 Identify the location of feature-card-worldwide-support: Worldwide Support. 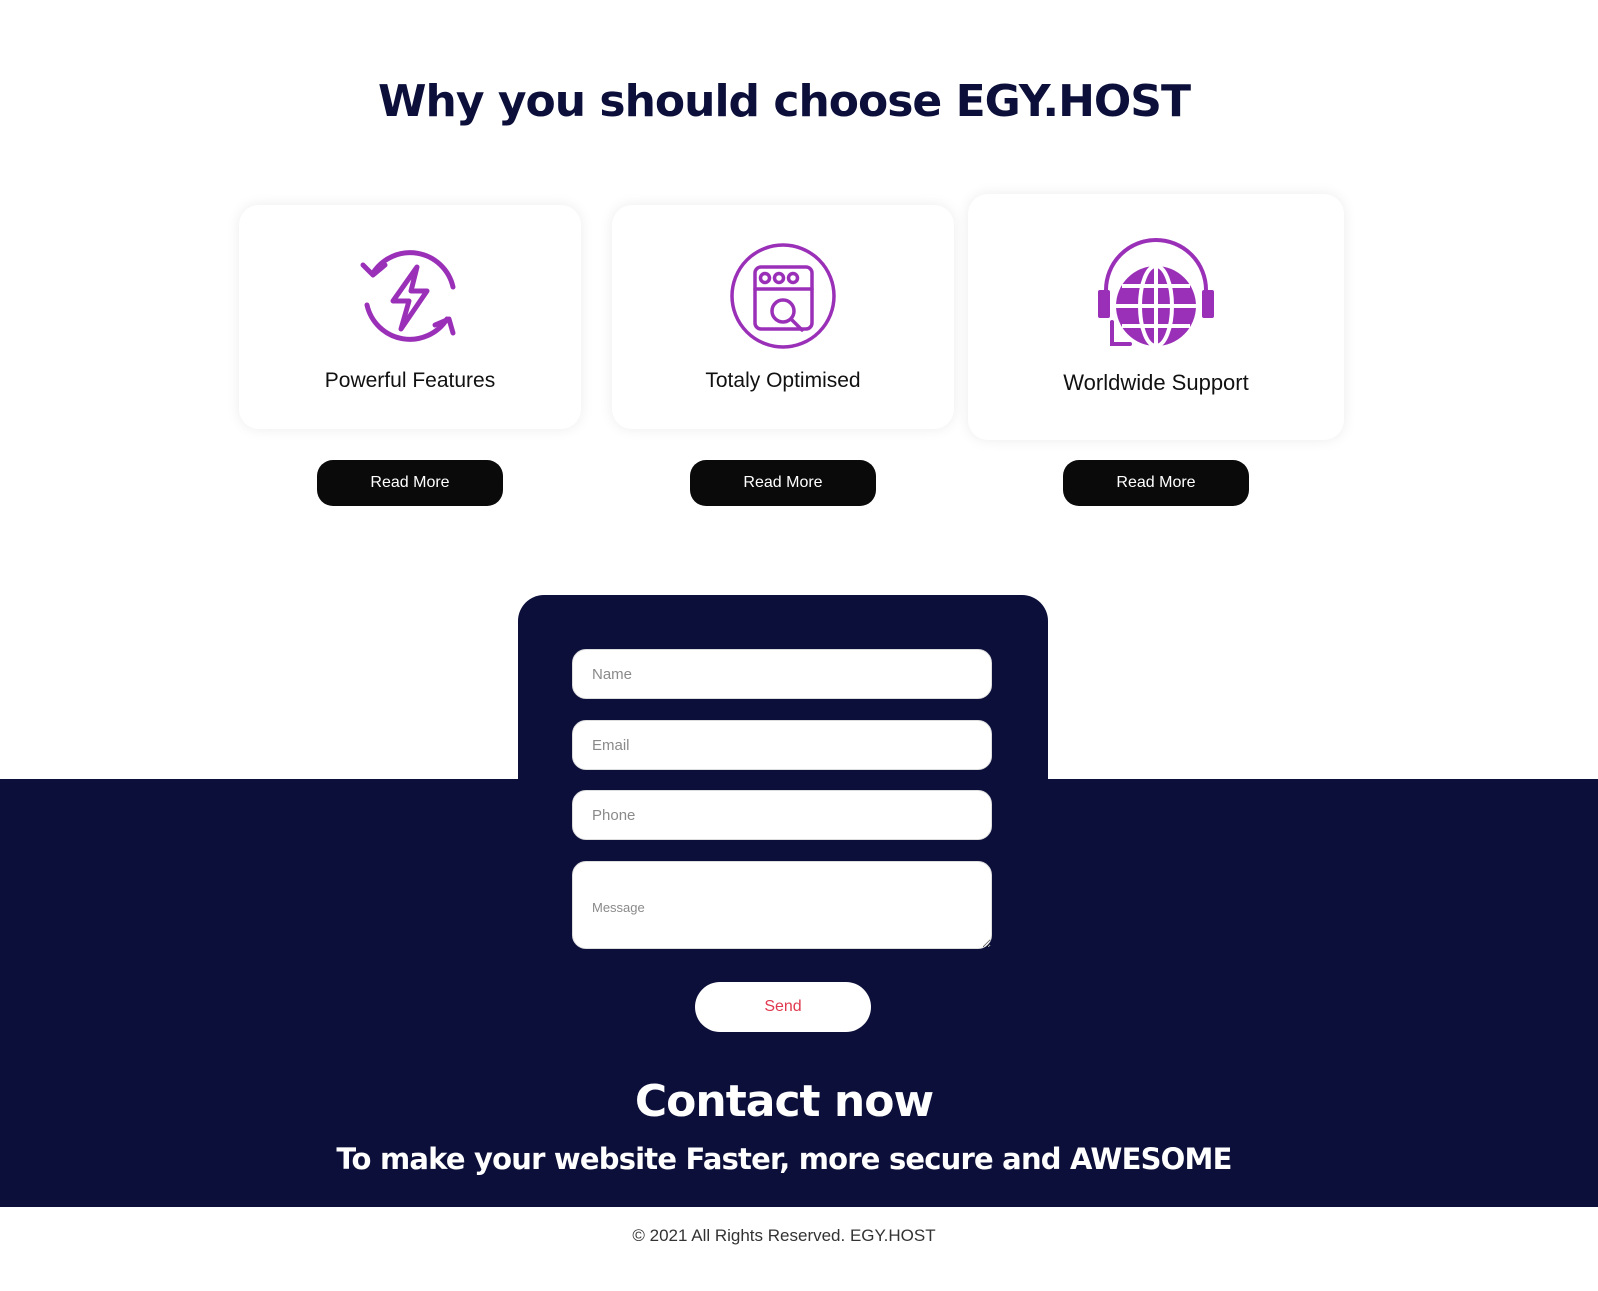
(1156, 317).